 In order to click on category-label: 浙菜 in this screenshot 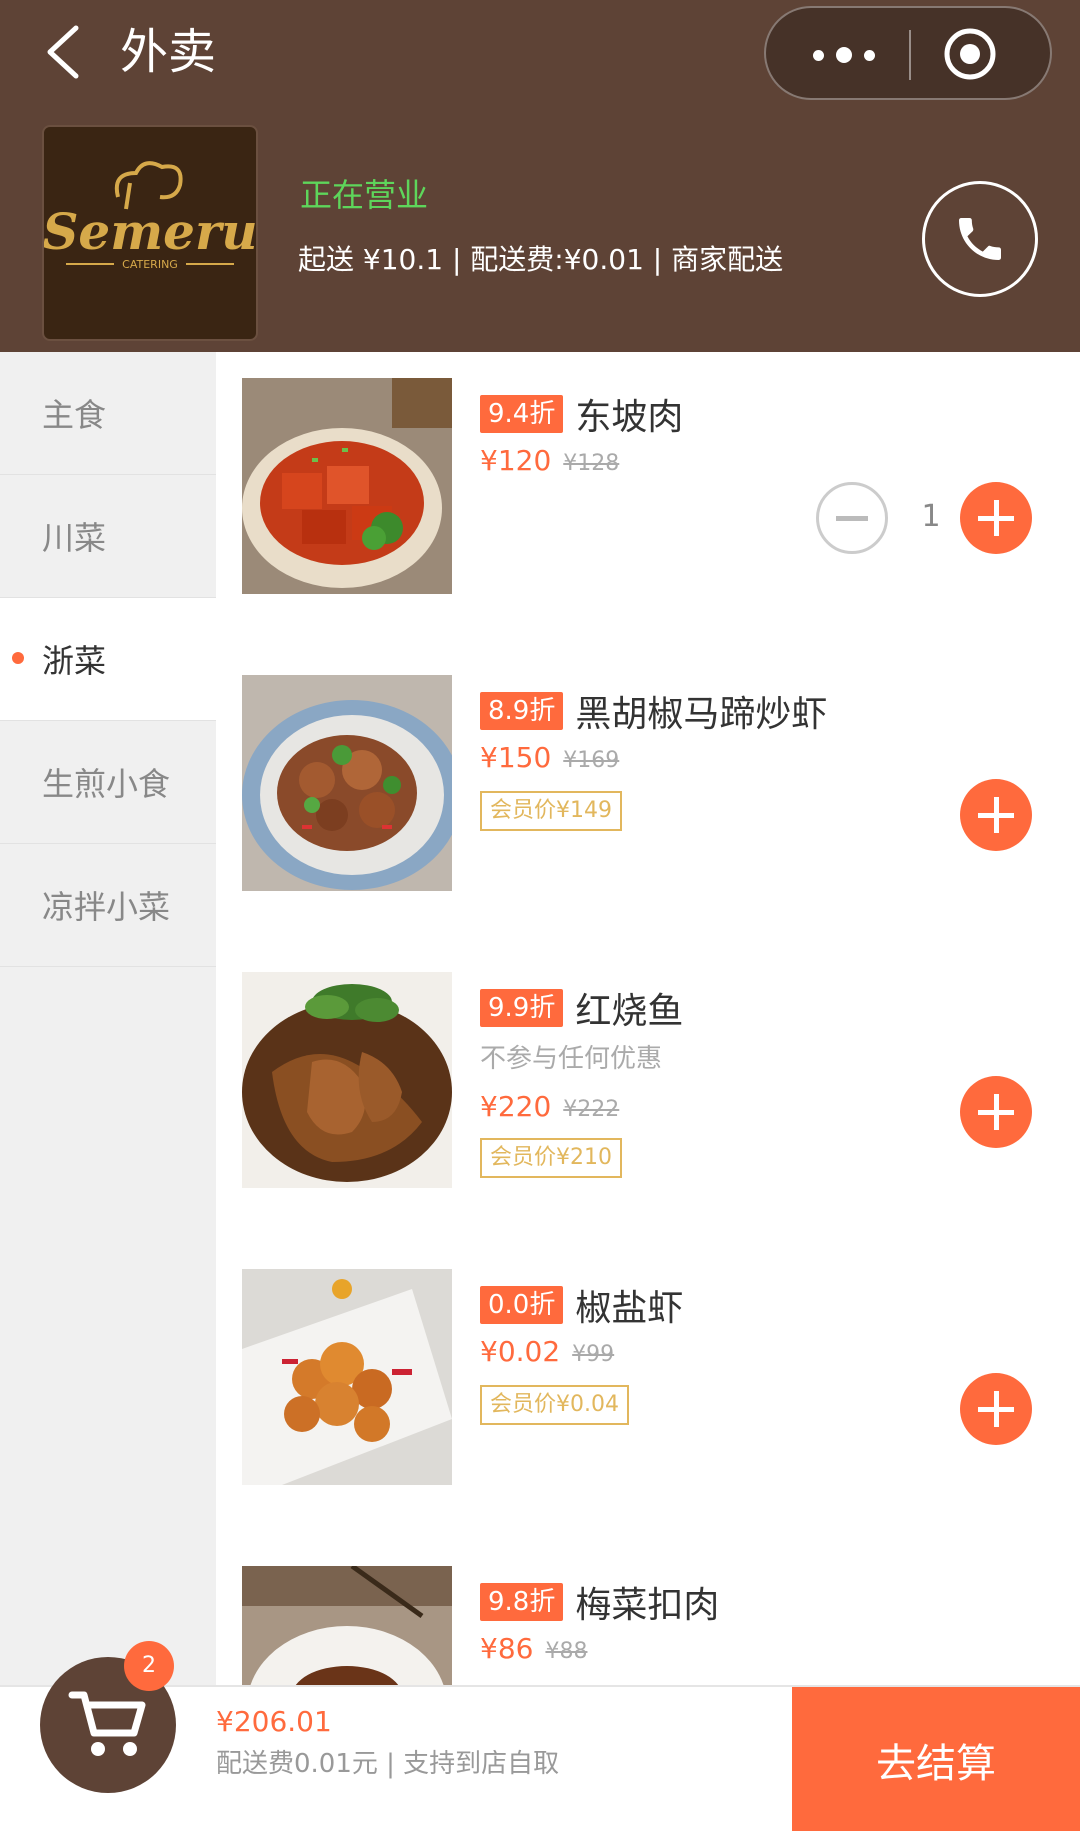, I will do `click(74, 661)`.